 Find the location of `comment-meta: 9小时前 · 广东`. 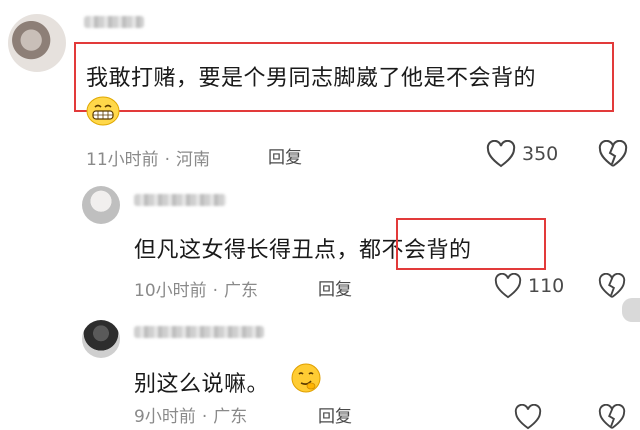

comment-meta: 9小时前 · 广东 is located at coordinates (191, 417).